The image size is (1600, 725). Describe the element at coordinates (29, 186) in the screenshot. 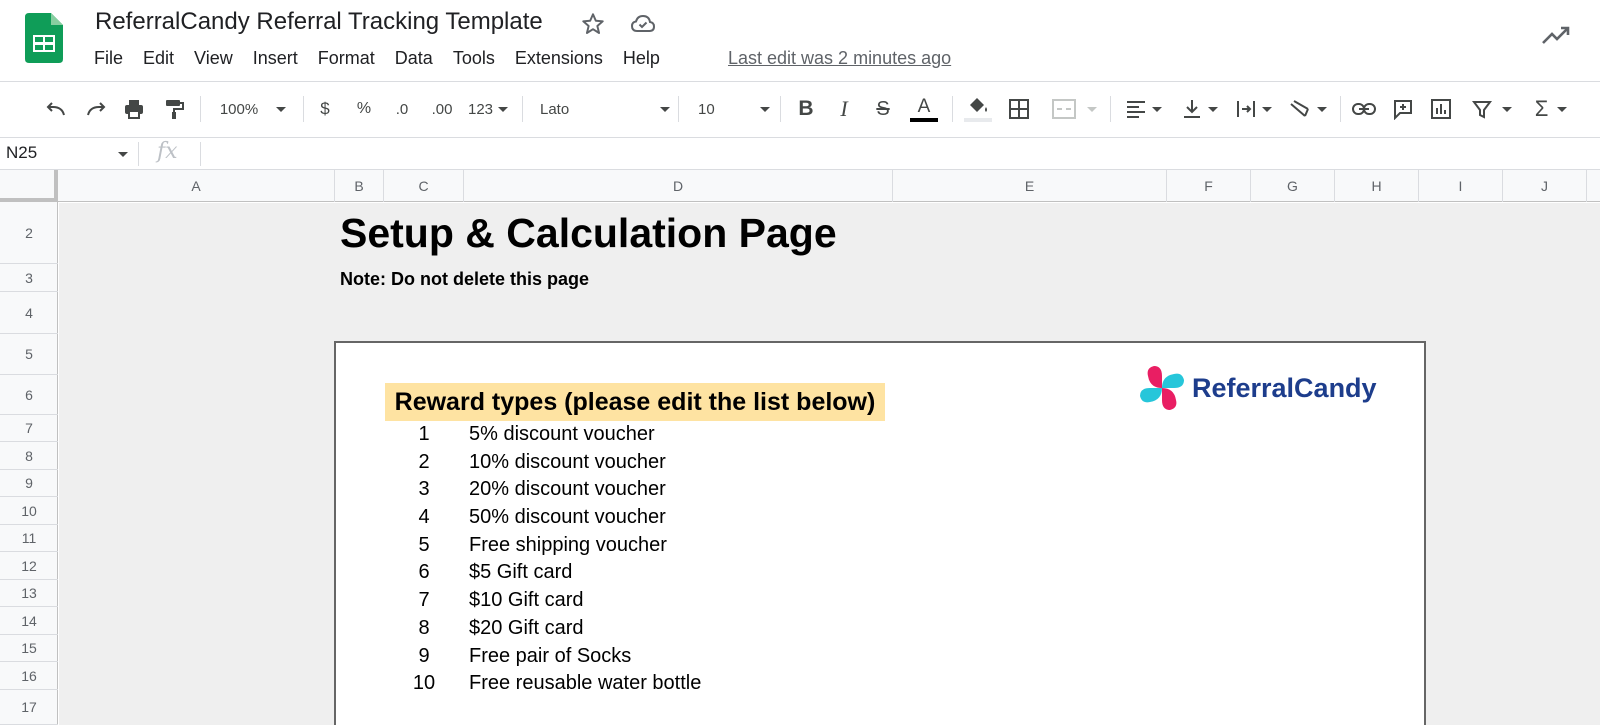

I see `select-all-corner` at that location.